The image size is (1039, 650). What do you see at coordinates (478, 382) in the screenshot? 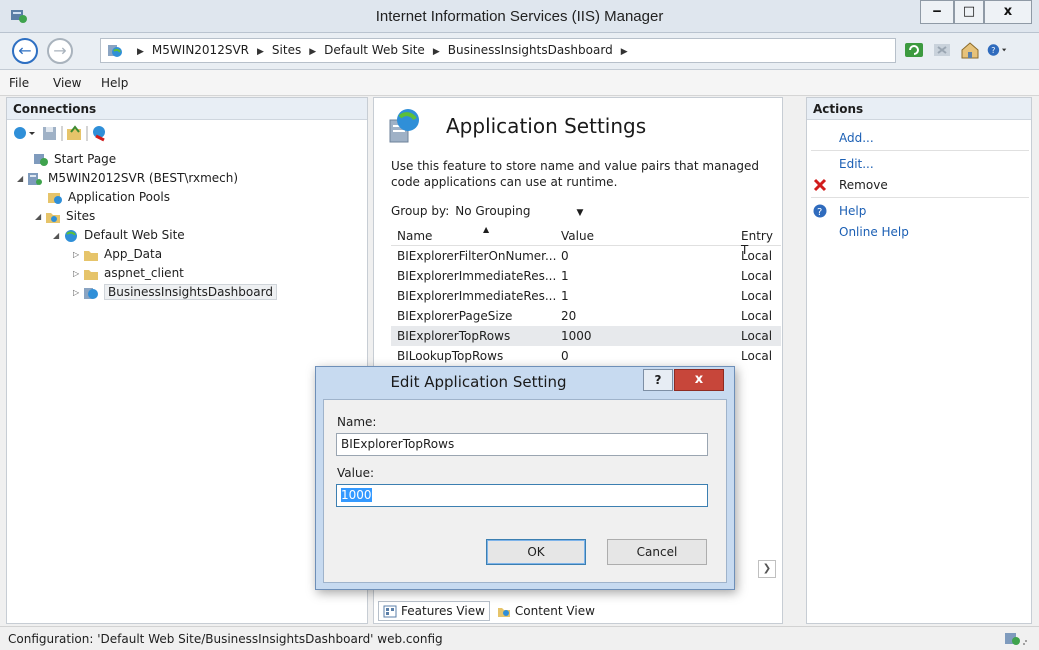
I see `dialog-title: Edit Application Setting` at bounding box center [478, 382].